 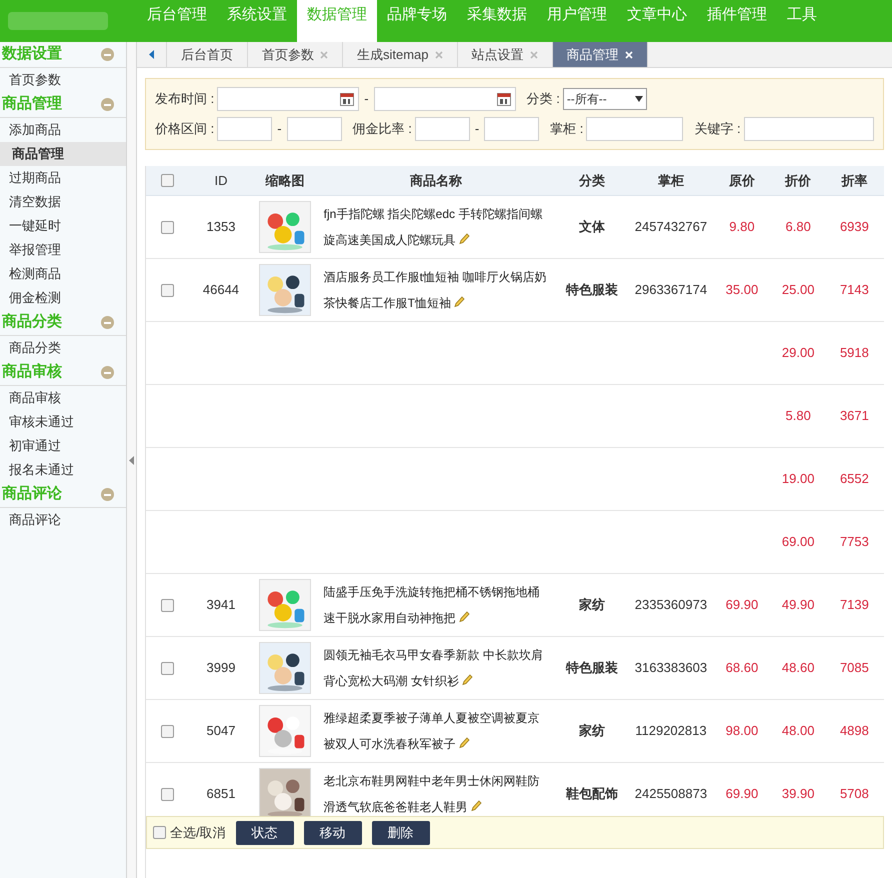 What do you see at coordinates (604, 99) in the screenshot?
I see `category-select: --所有--` at bounding box center [604, 99].